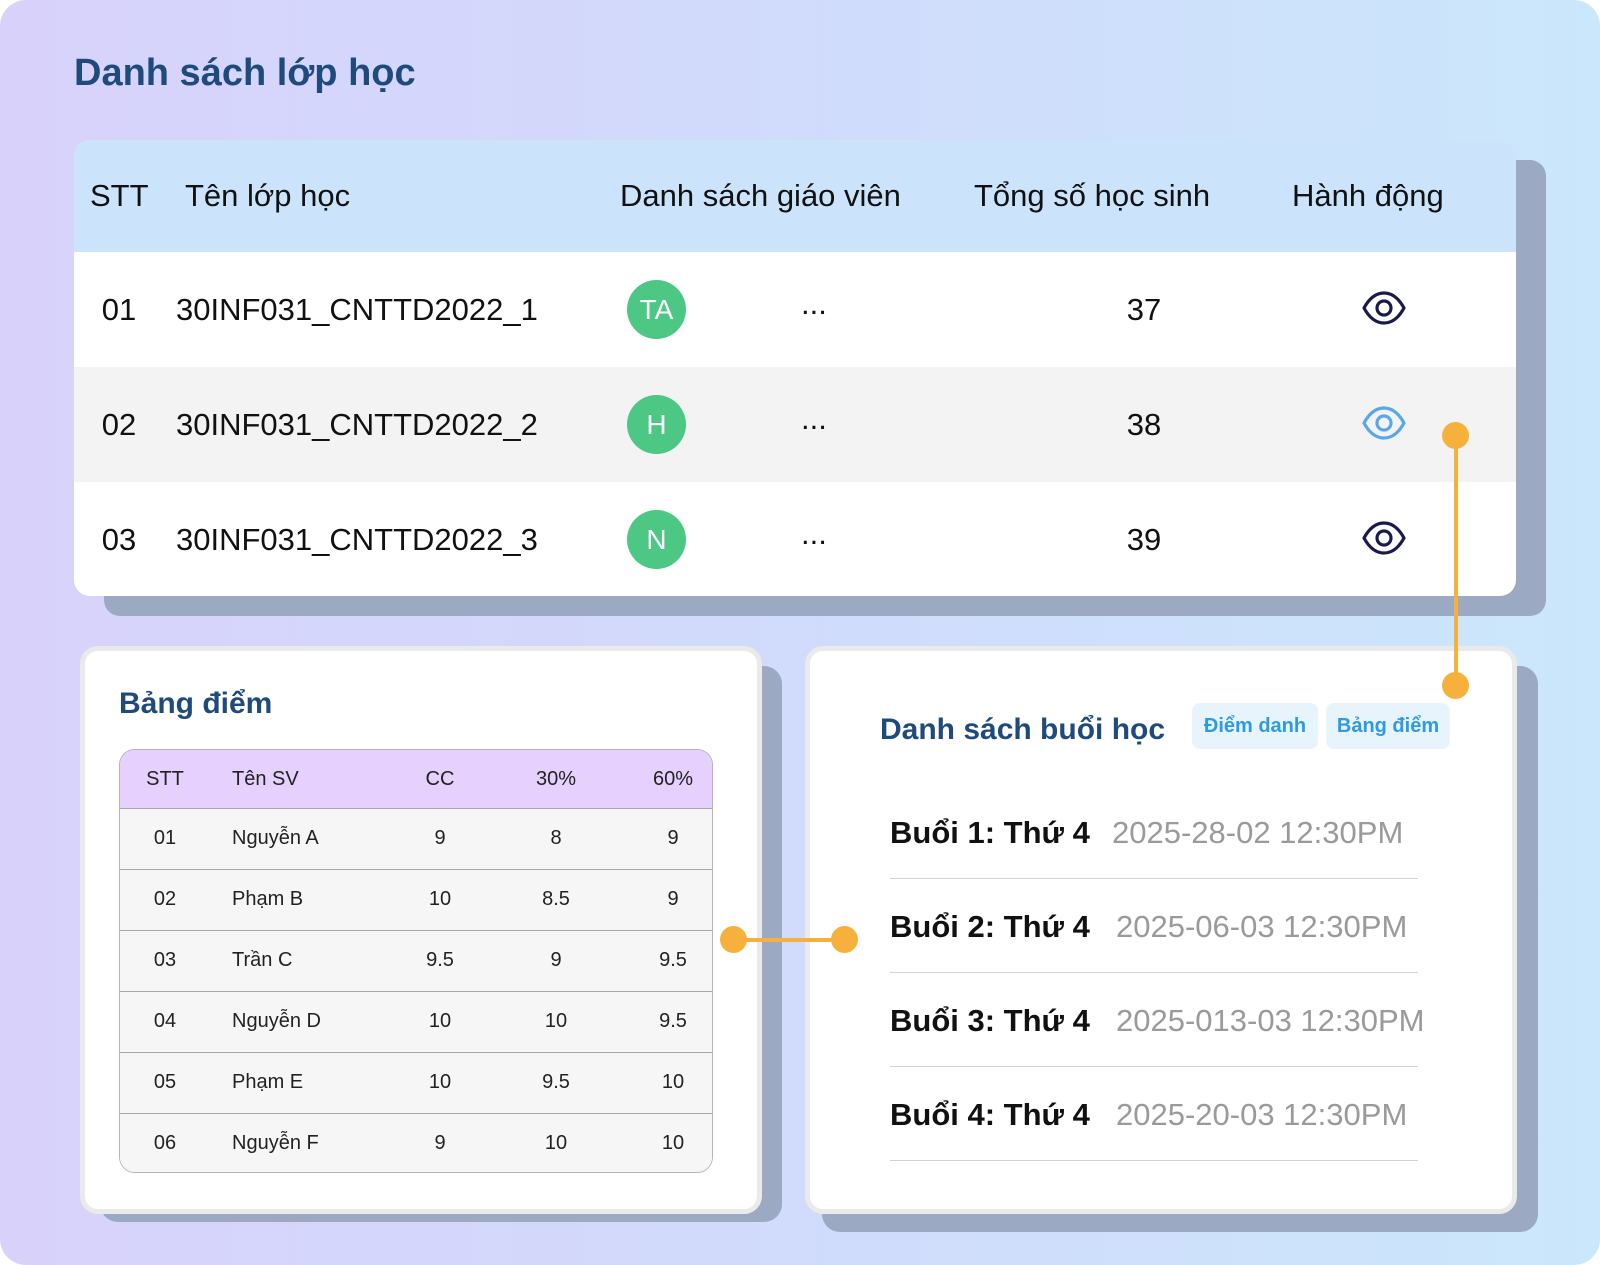  Describe the element at coordinates (276, 1021) in the screenshot. I see `student-name: Nguyễn D` at that location.